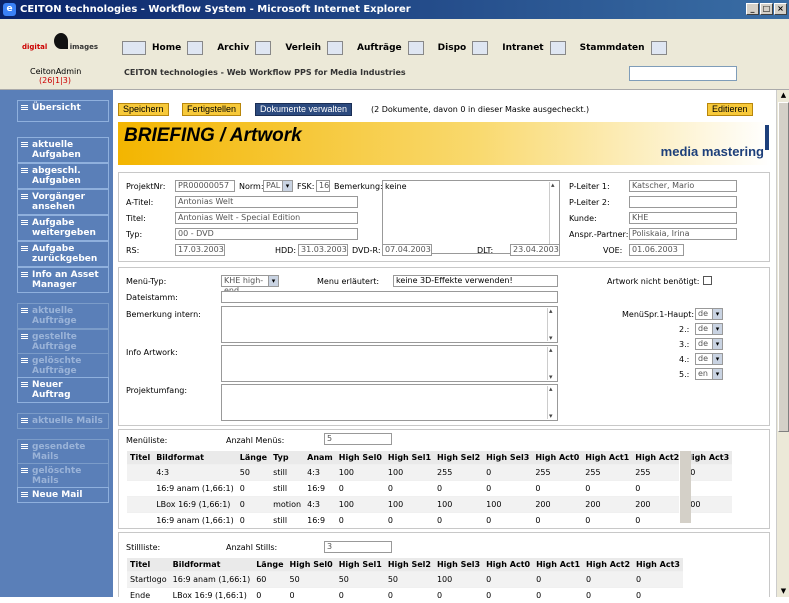  Describe the element at coordinates (266, 202) in the screenshot. I see `atitel-field: Antonias Welt` at that location.